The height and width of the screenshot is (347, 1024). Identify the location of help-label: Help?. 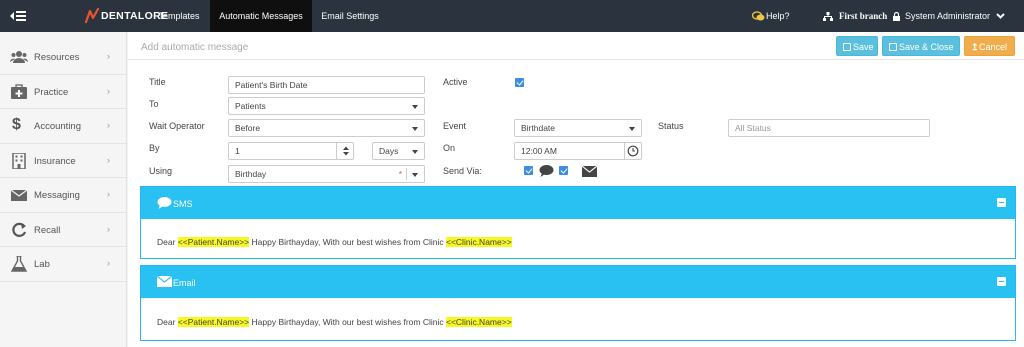
(778, 16).